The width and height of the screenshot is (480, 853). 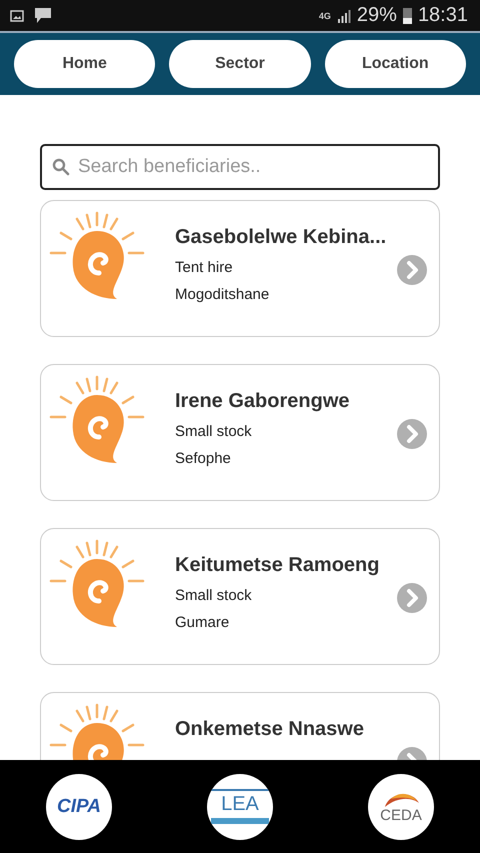 I want to click on beneficiary-card: Keitumetse Ramoeng Small stock Gumare, so click(x=240, y=596).